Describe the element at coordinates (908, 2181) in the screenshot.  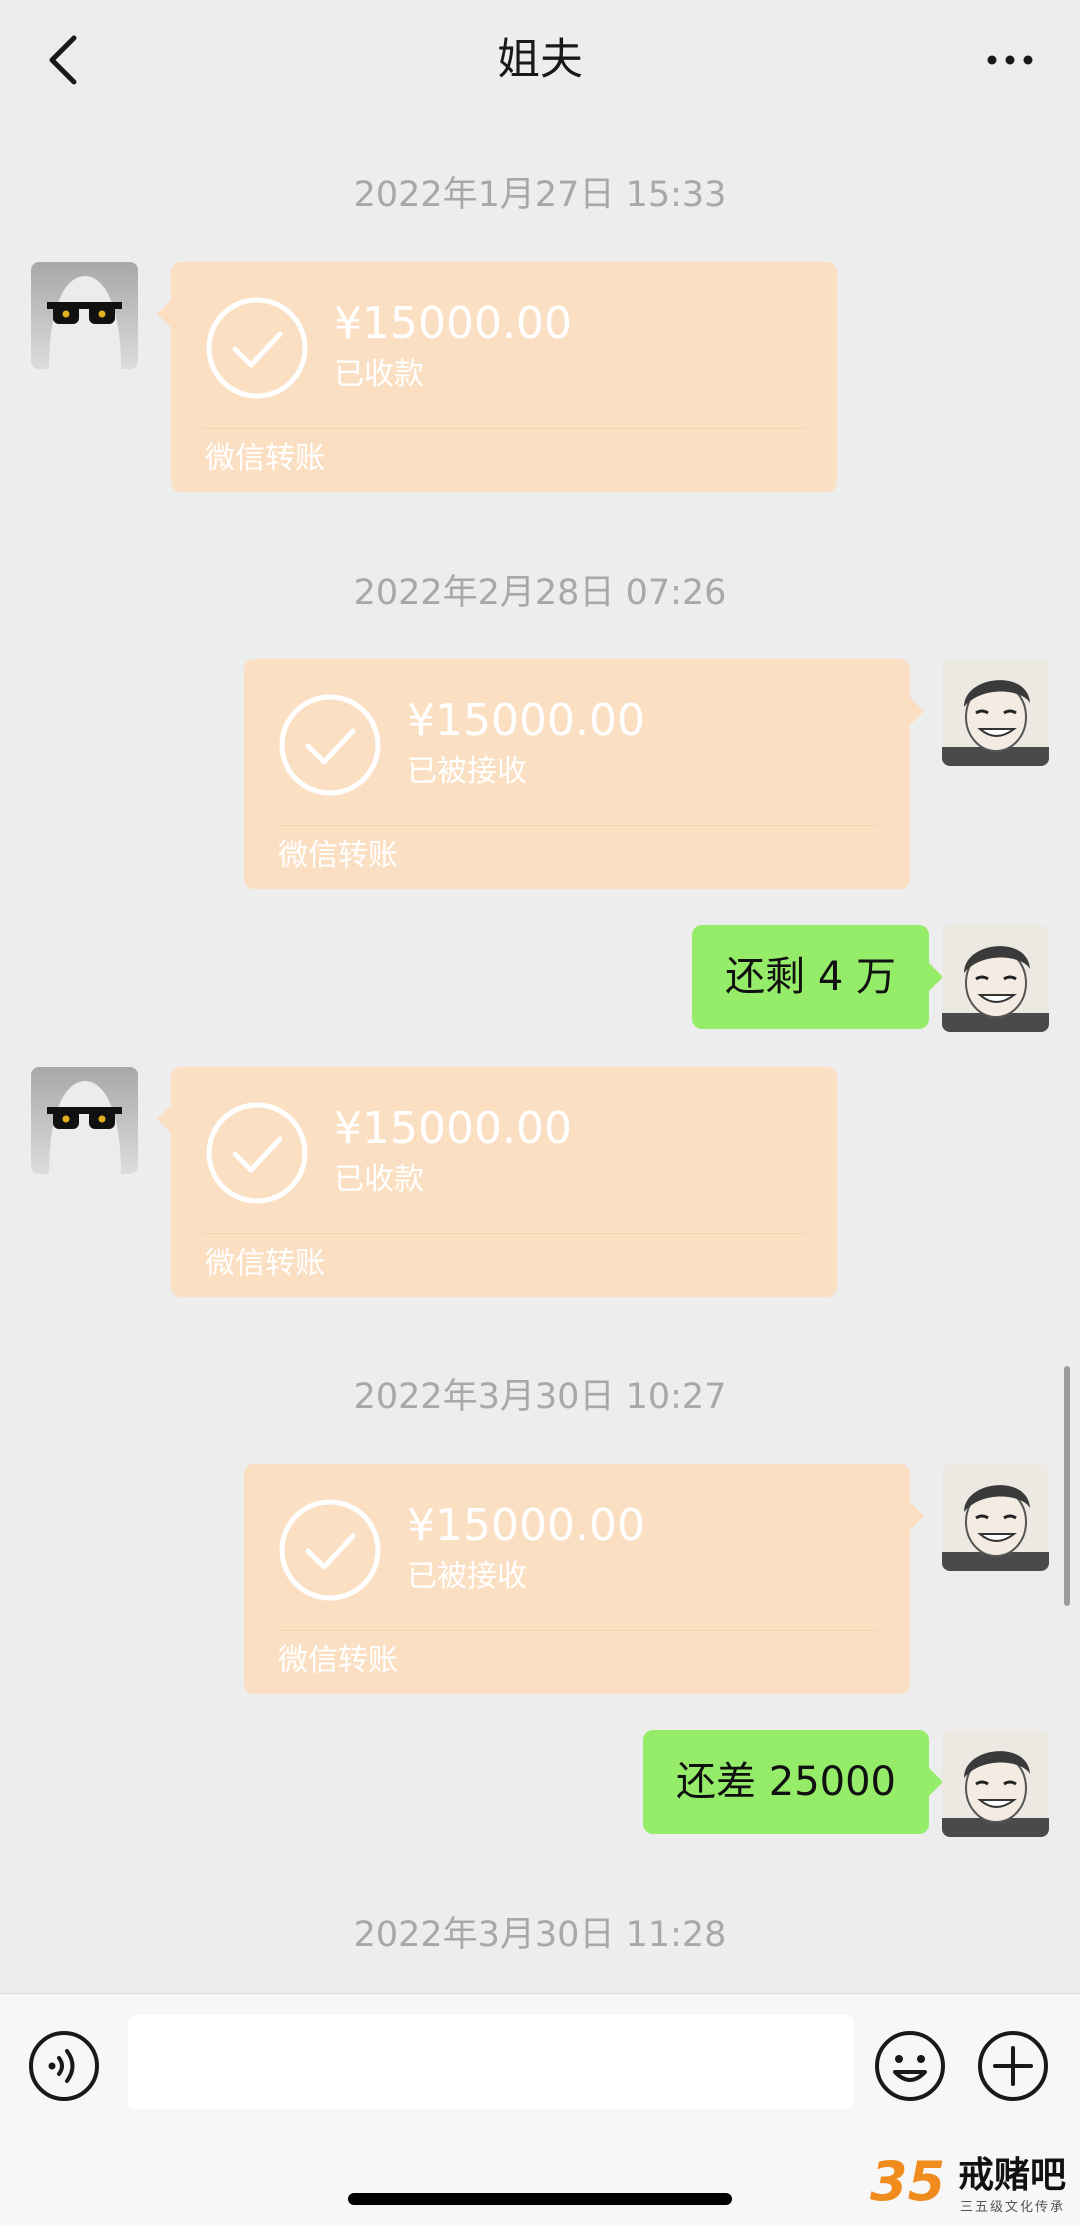
I see `watermark-number: 35` at that location.